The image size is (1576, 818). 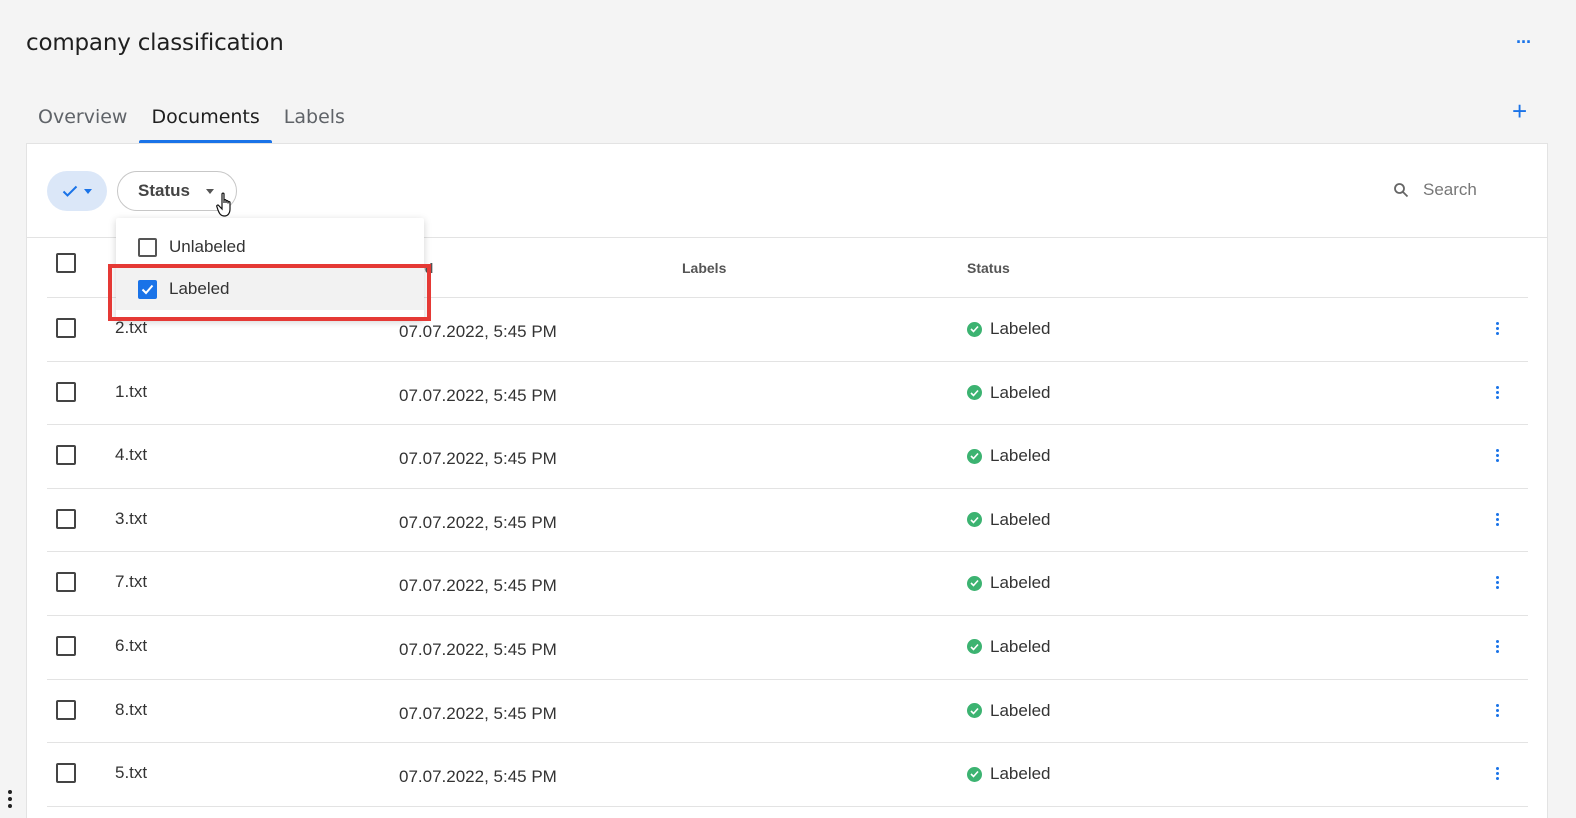 What do you see at coordinates (131, 328) in the screenshot?
I see `file-name: 2.txt` at bounding box center [131, 328].